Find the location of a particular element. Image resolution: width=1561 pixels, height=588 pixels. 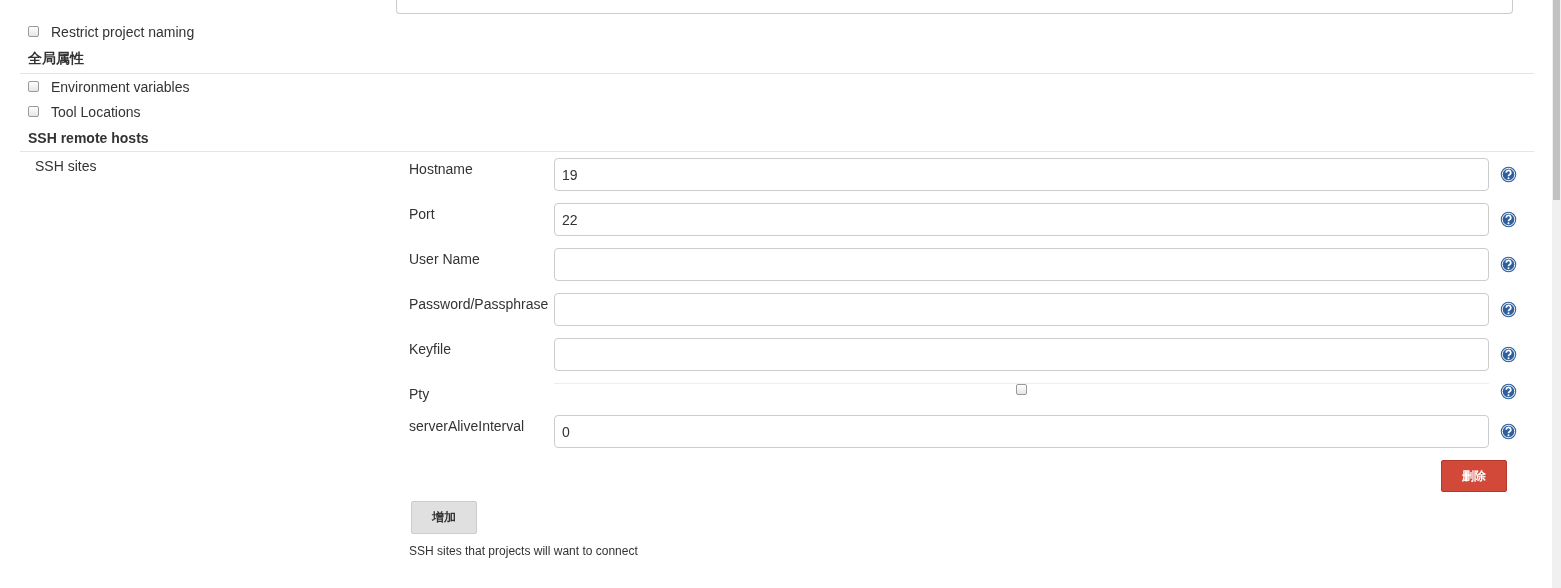

checkbox-label: Environment variables is located at coordinates (120, 86).